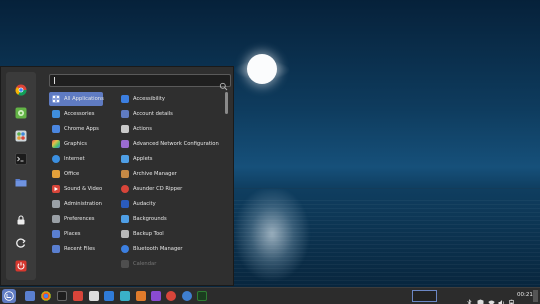 The height and width of the screenshot is (304, 540). I want to click on terminal-icon, so click(21, 159).